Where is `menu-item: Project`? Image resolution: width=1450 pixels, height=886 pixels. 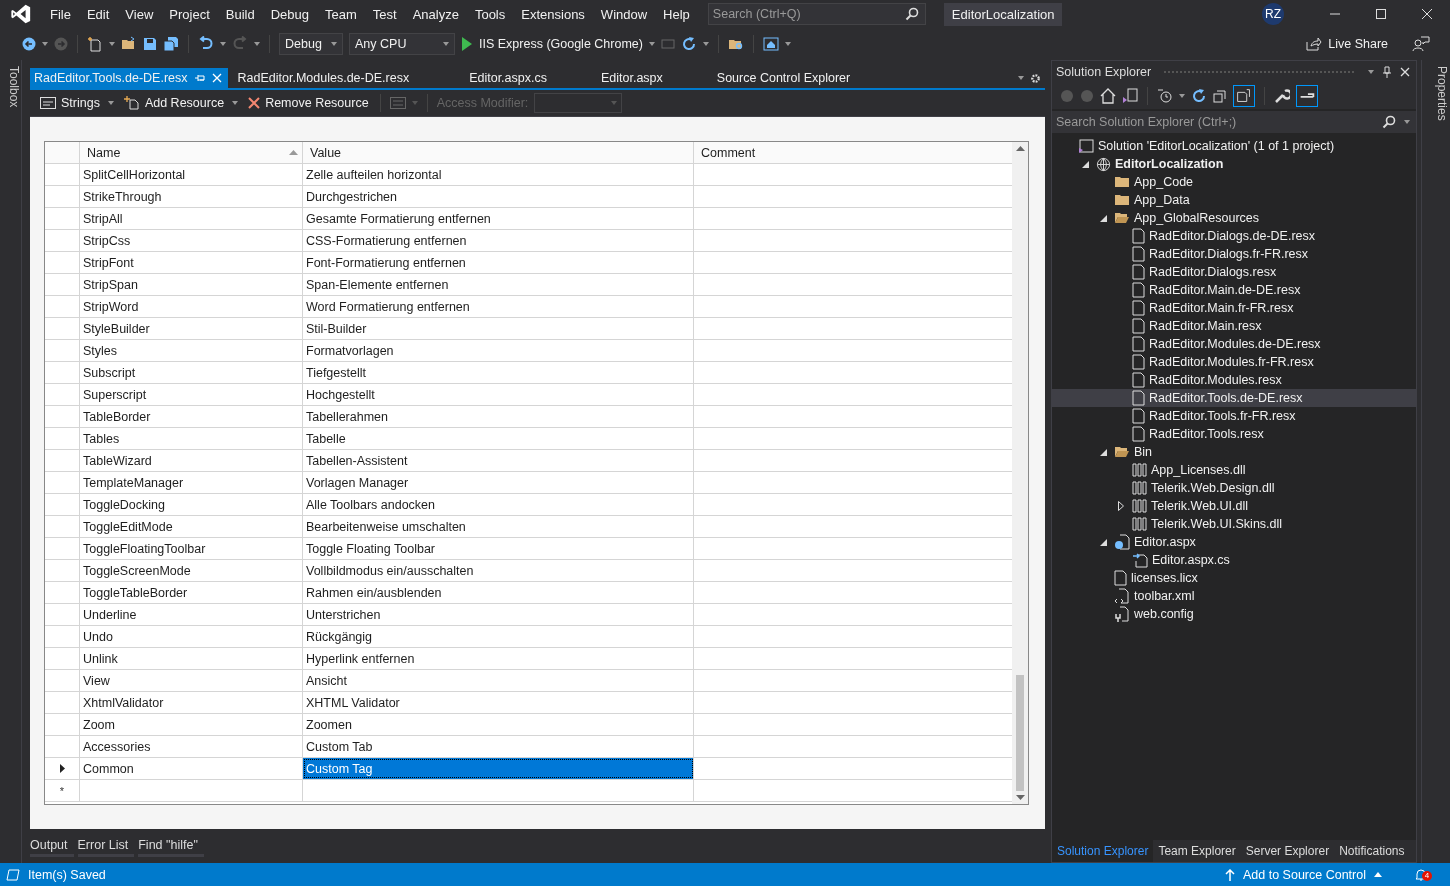
menu-item: Project is located at coordinates (189, 14).